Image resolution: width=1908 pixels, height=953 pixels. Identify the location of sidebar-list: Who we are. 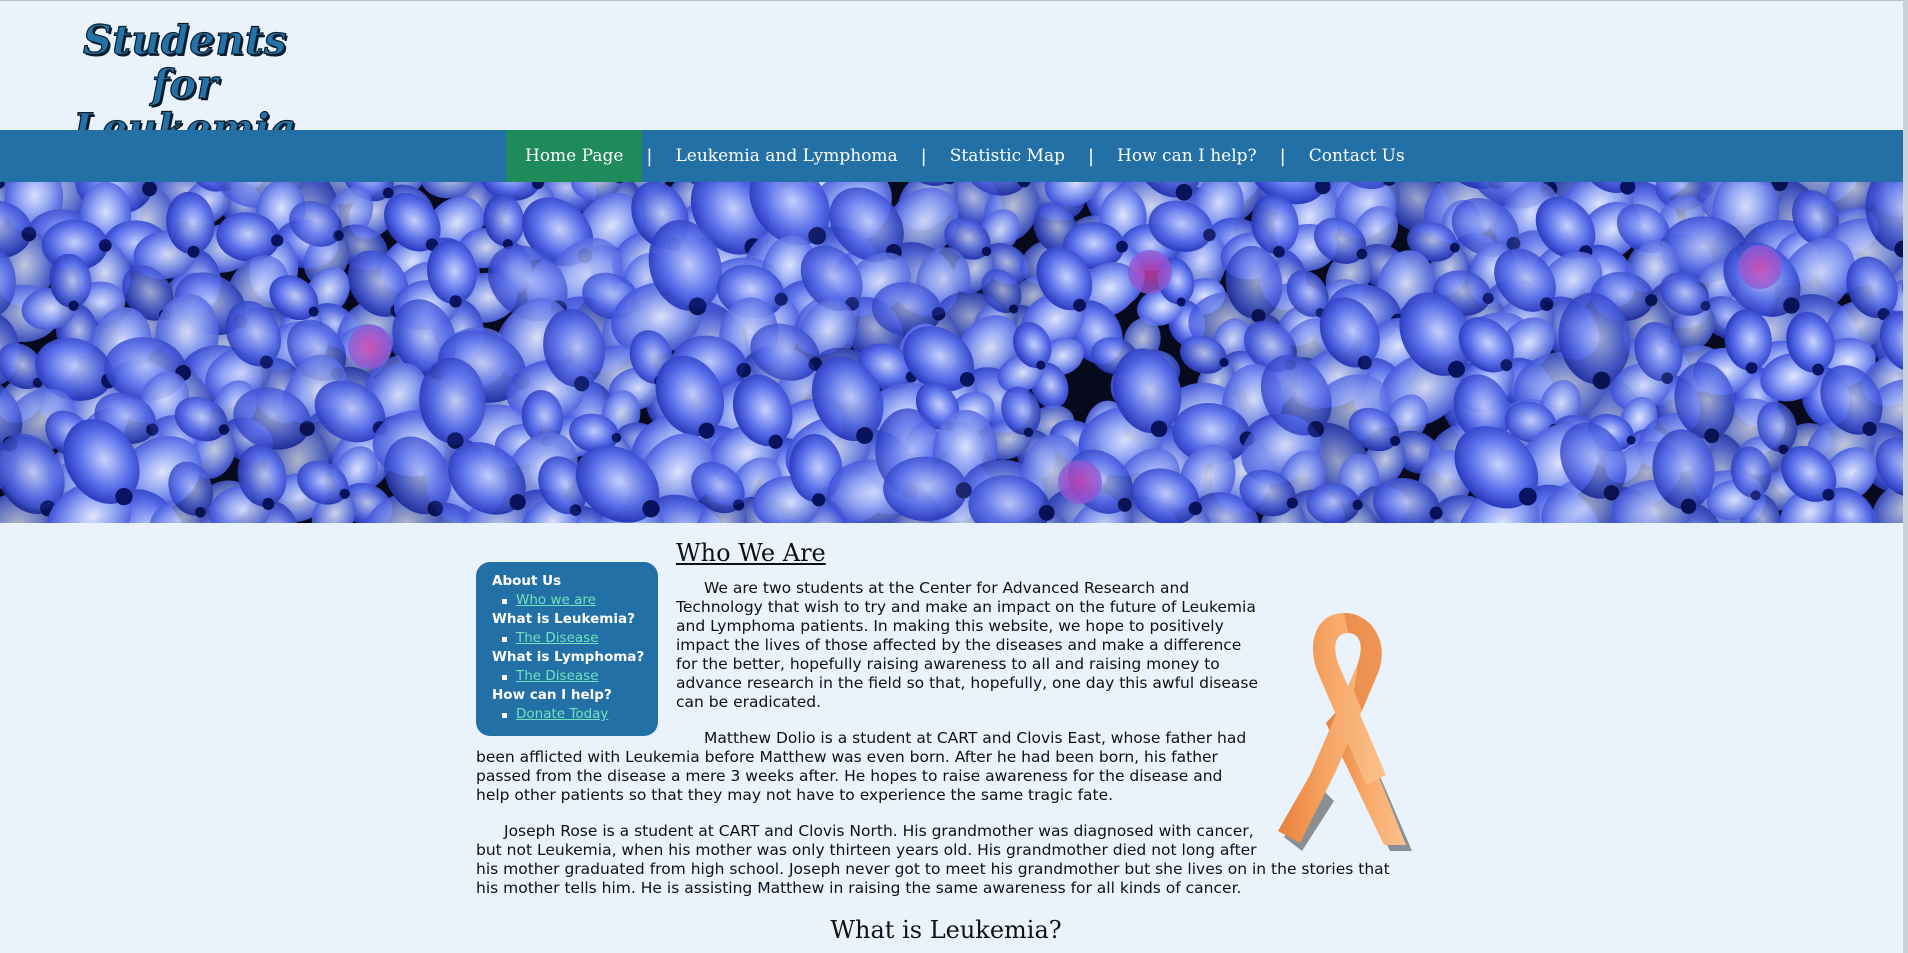
(575, 600).